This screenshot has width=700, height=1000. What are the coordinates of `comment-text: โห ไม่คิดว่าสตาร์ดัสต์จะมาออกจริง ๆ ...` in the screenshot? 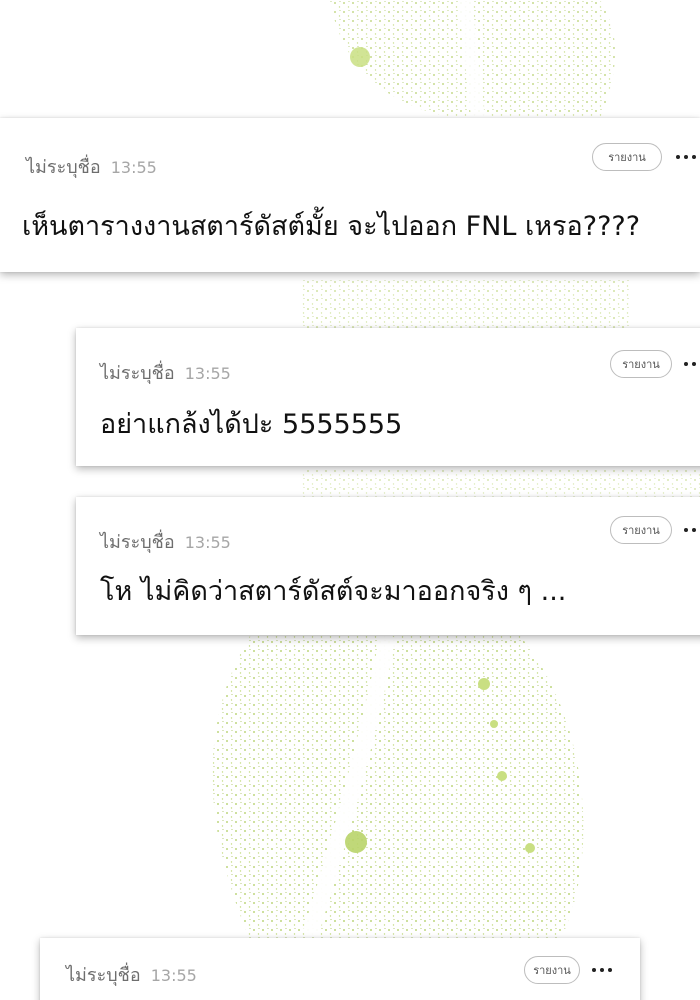 It's located at (333, 591).